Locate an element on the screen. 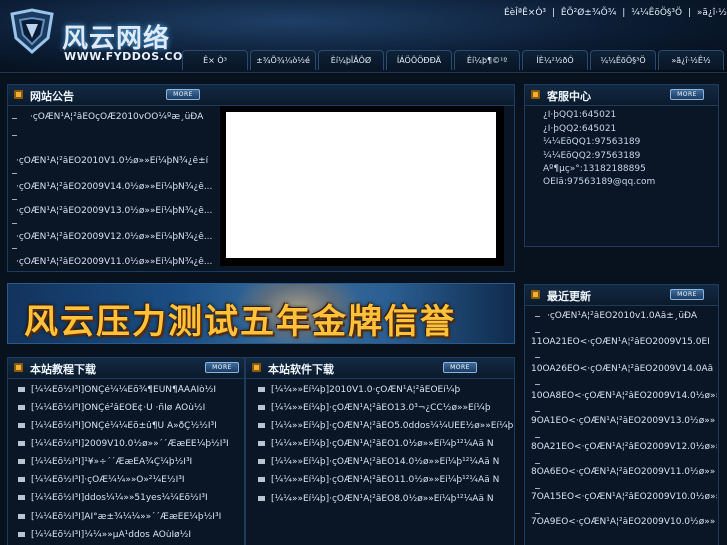 This screenshot has height=545, width=727. tutorial-item: [¼¼Êõ½Ì³Ì]¼¼»»µÄ¹ddos ÀÓùÌø½Ì is located at coordinates (130, 535).